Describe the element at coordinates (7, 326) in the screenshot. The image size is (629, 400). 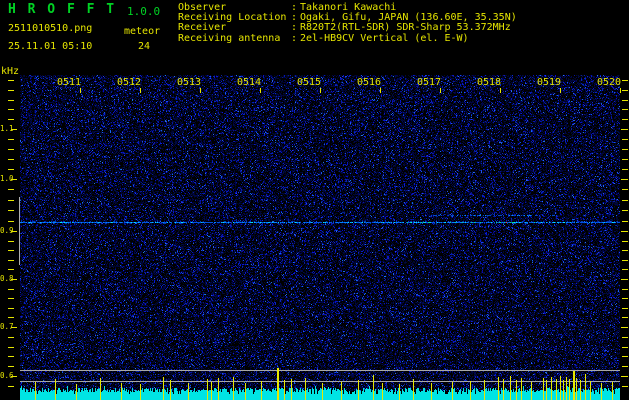
I see `freq-tick-label: 0.7` at that location.